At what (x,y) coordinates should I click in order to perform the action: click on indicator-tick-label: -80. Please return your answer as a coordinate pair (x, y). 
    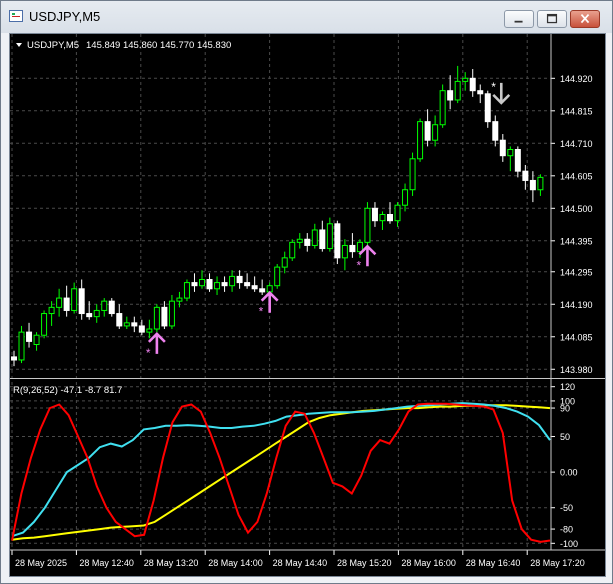
    Looking at the image, I should click on (566, 530).